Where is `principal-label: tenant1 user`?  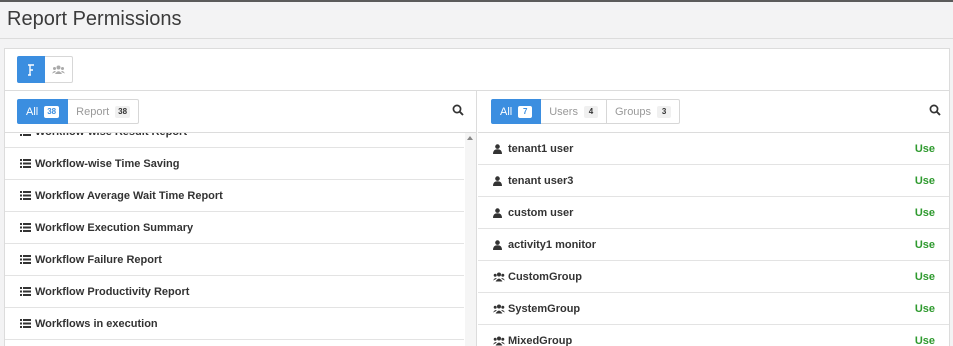
principal-label: tenant1 user is located at coordinates (541, 148).